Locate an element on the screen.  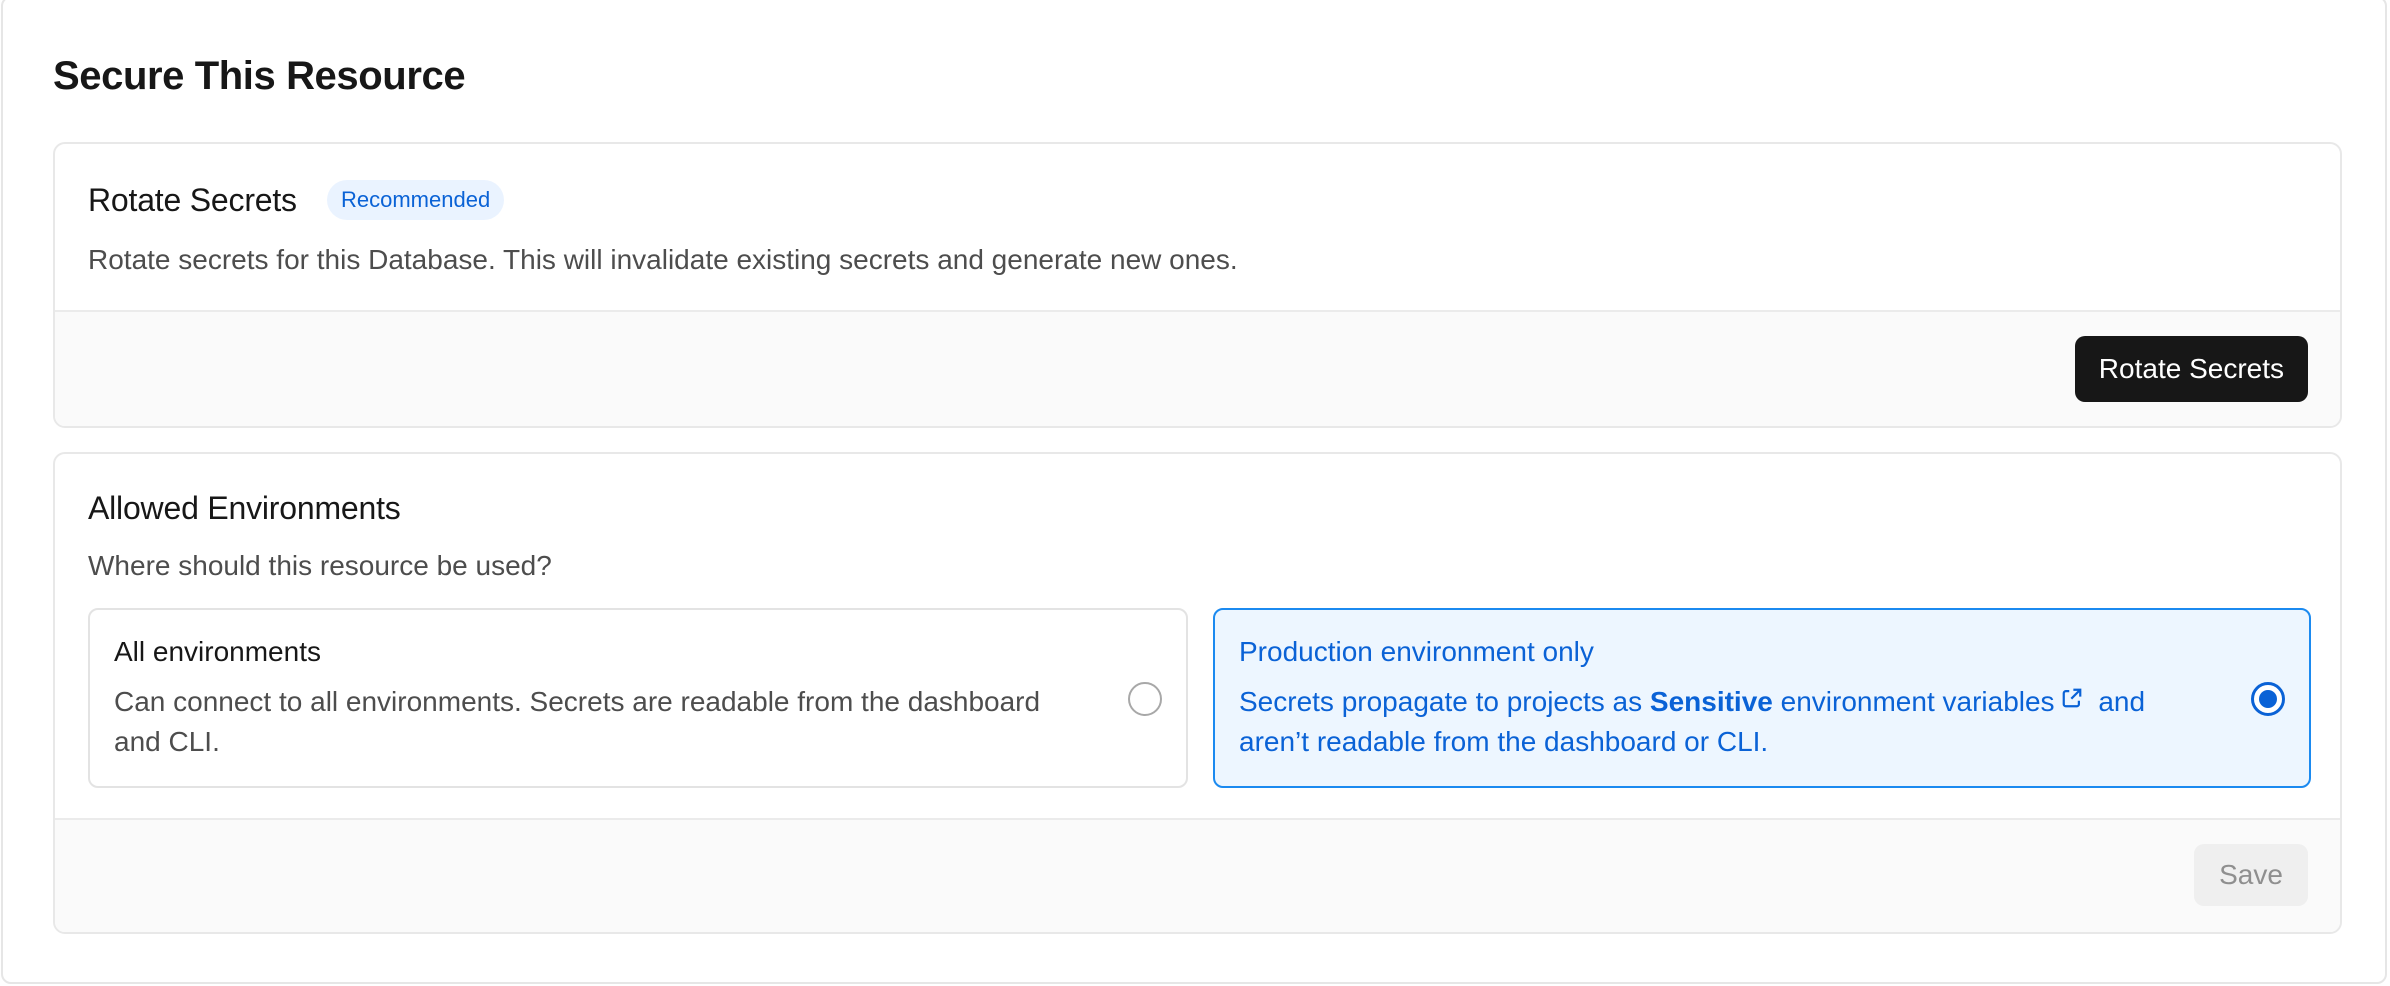
radio-production-only is located at coordinates (2268, 699).